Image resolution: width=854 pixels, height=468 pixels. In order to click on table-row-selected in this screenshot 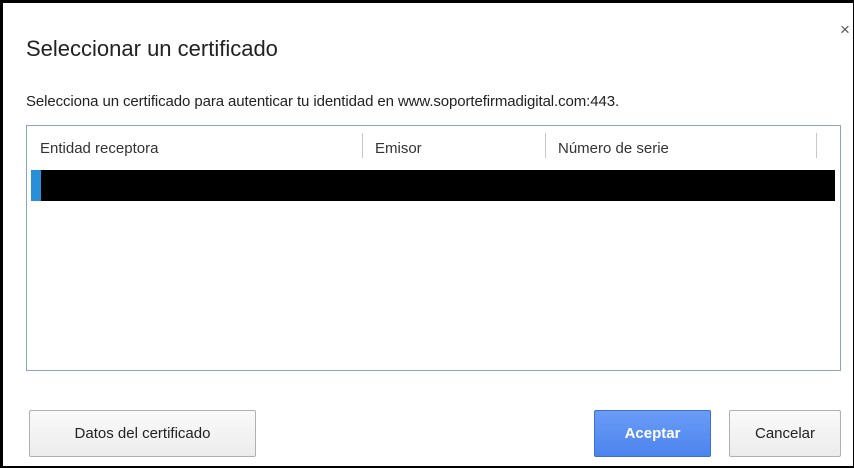, I will do `click(433, 185)`.